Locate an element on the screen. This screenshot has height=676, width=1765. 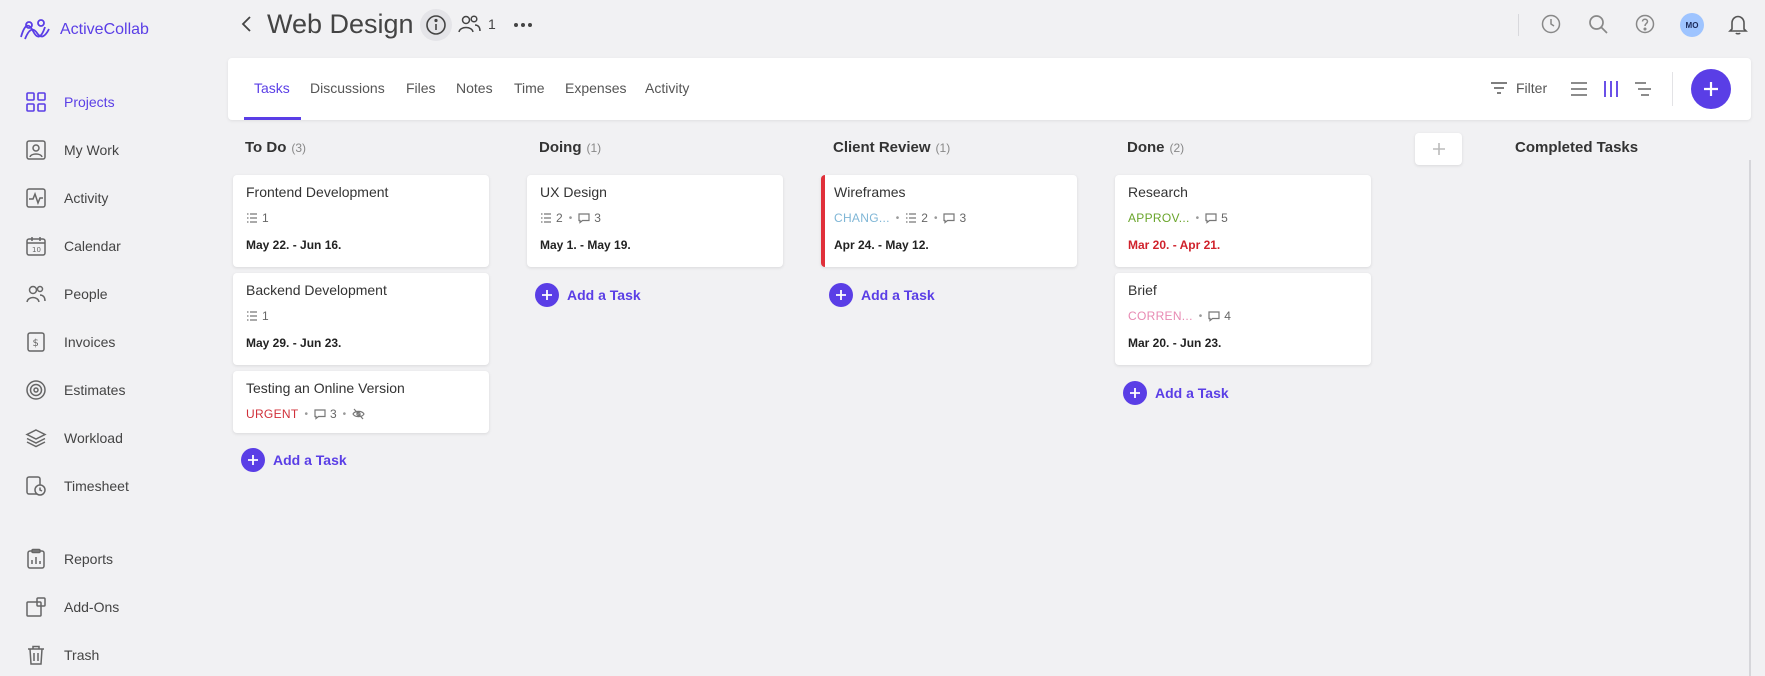
user-avatar: MO is located at coordinates (1692, 25).